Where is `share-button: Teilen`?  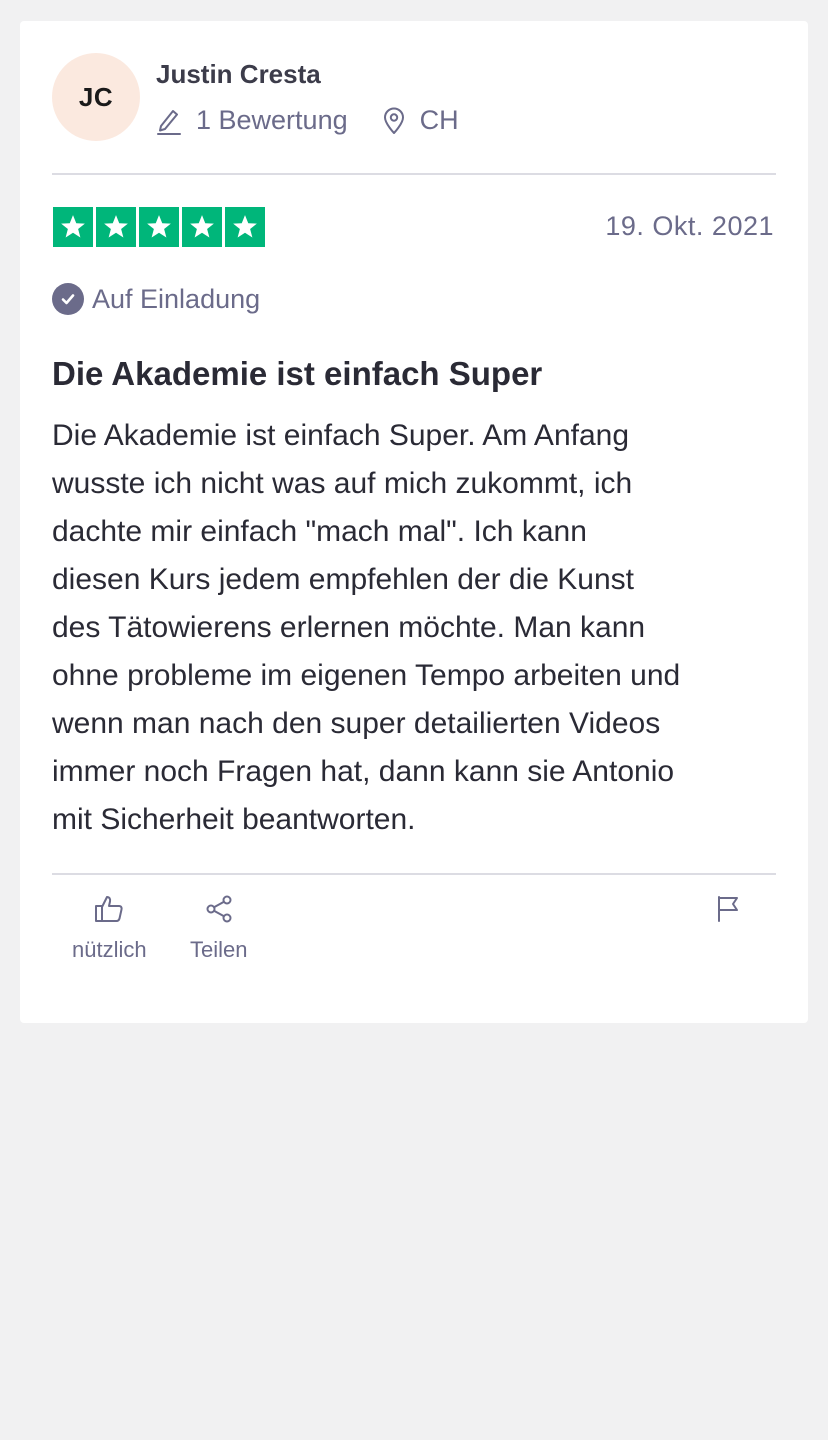
share-button: Teilen is located at coordinates (218, 928).